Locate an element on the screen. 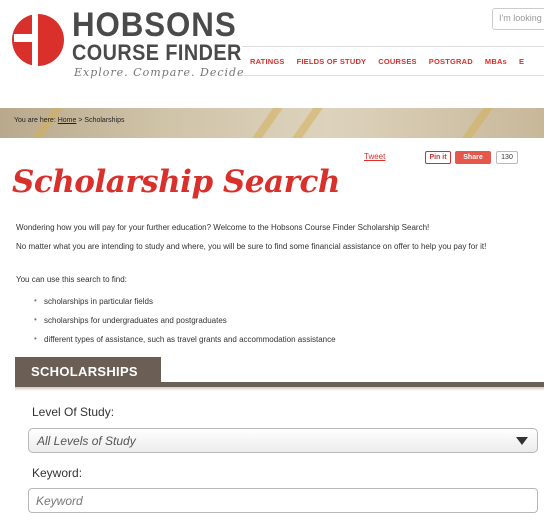 The image size is (544, 522). list-item: scholarships in particular fields is located at coordinates (185, 306).